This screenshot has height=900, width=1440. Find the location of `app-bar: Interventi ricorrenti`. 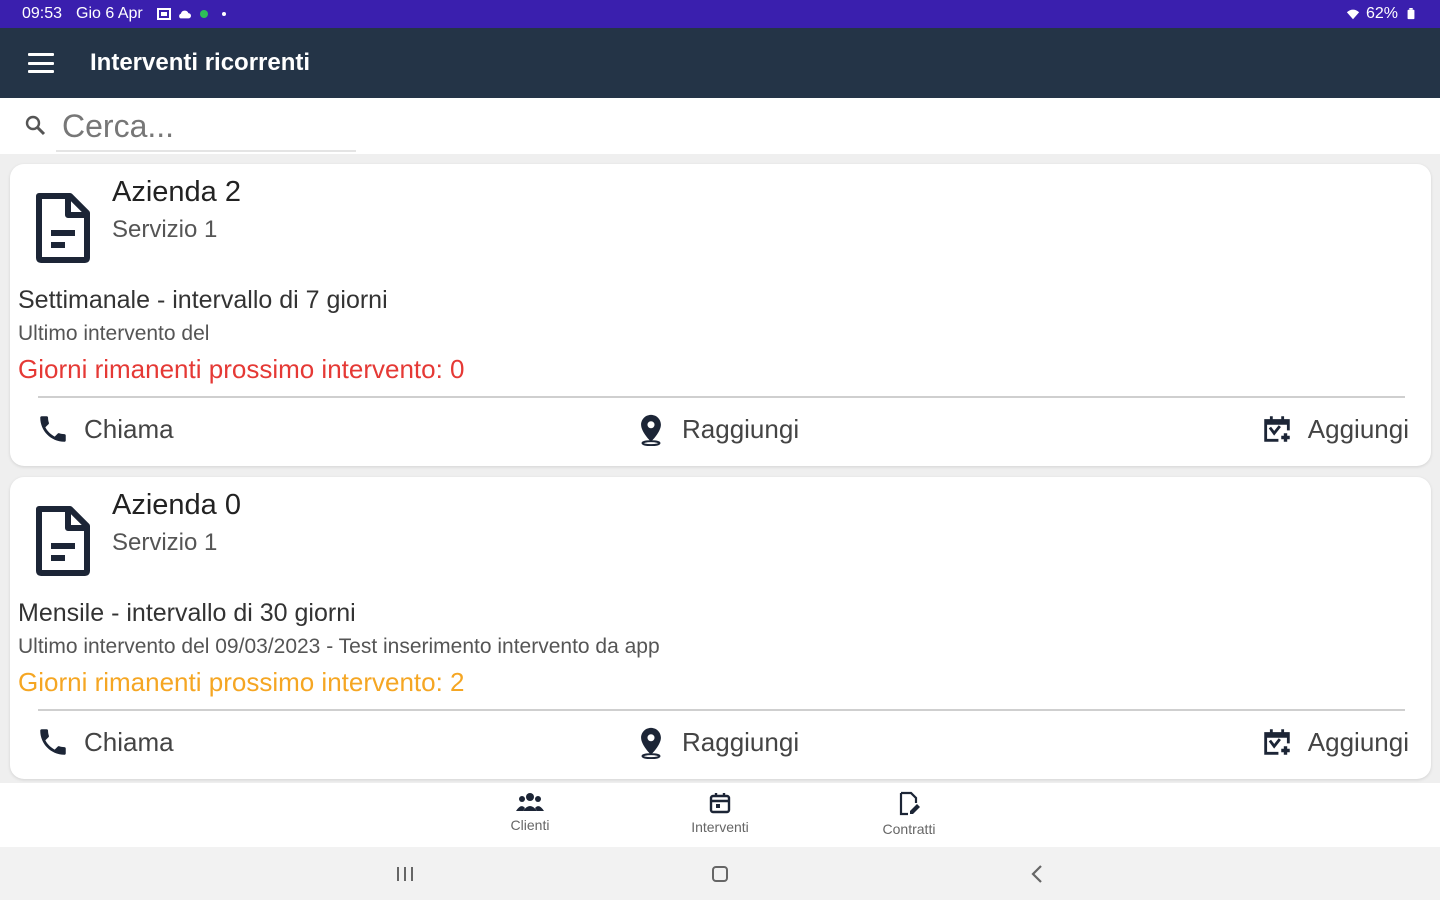

app-bar: Interventi ricorrenti is located at coordinates (720, 63).